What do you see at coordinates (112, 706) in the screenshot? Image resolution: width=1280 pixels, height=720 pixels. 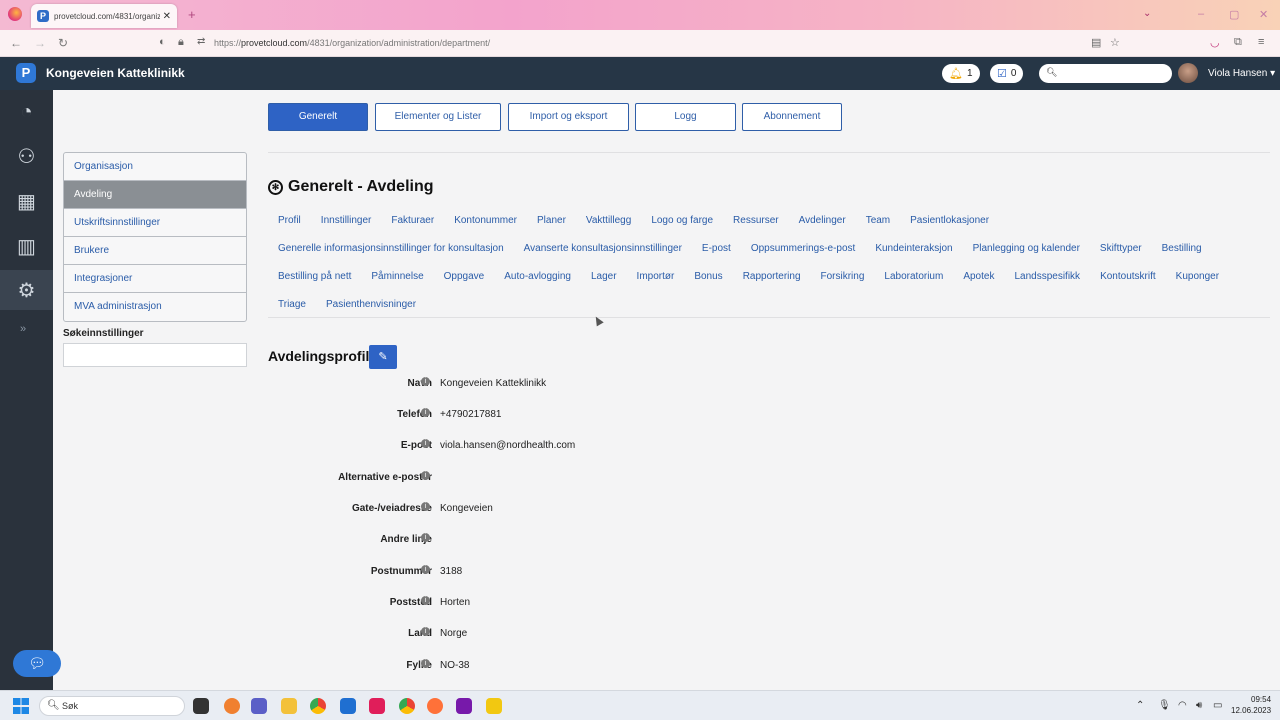 I see `taskbar-search-input: 🔍︎ Søk` at bounding box center [112, 706].